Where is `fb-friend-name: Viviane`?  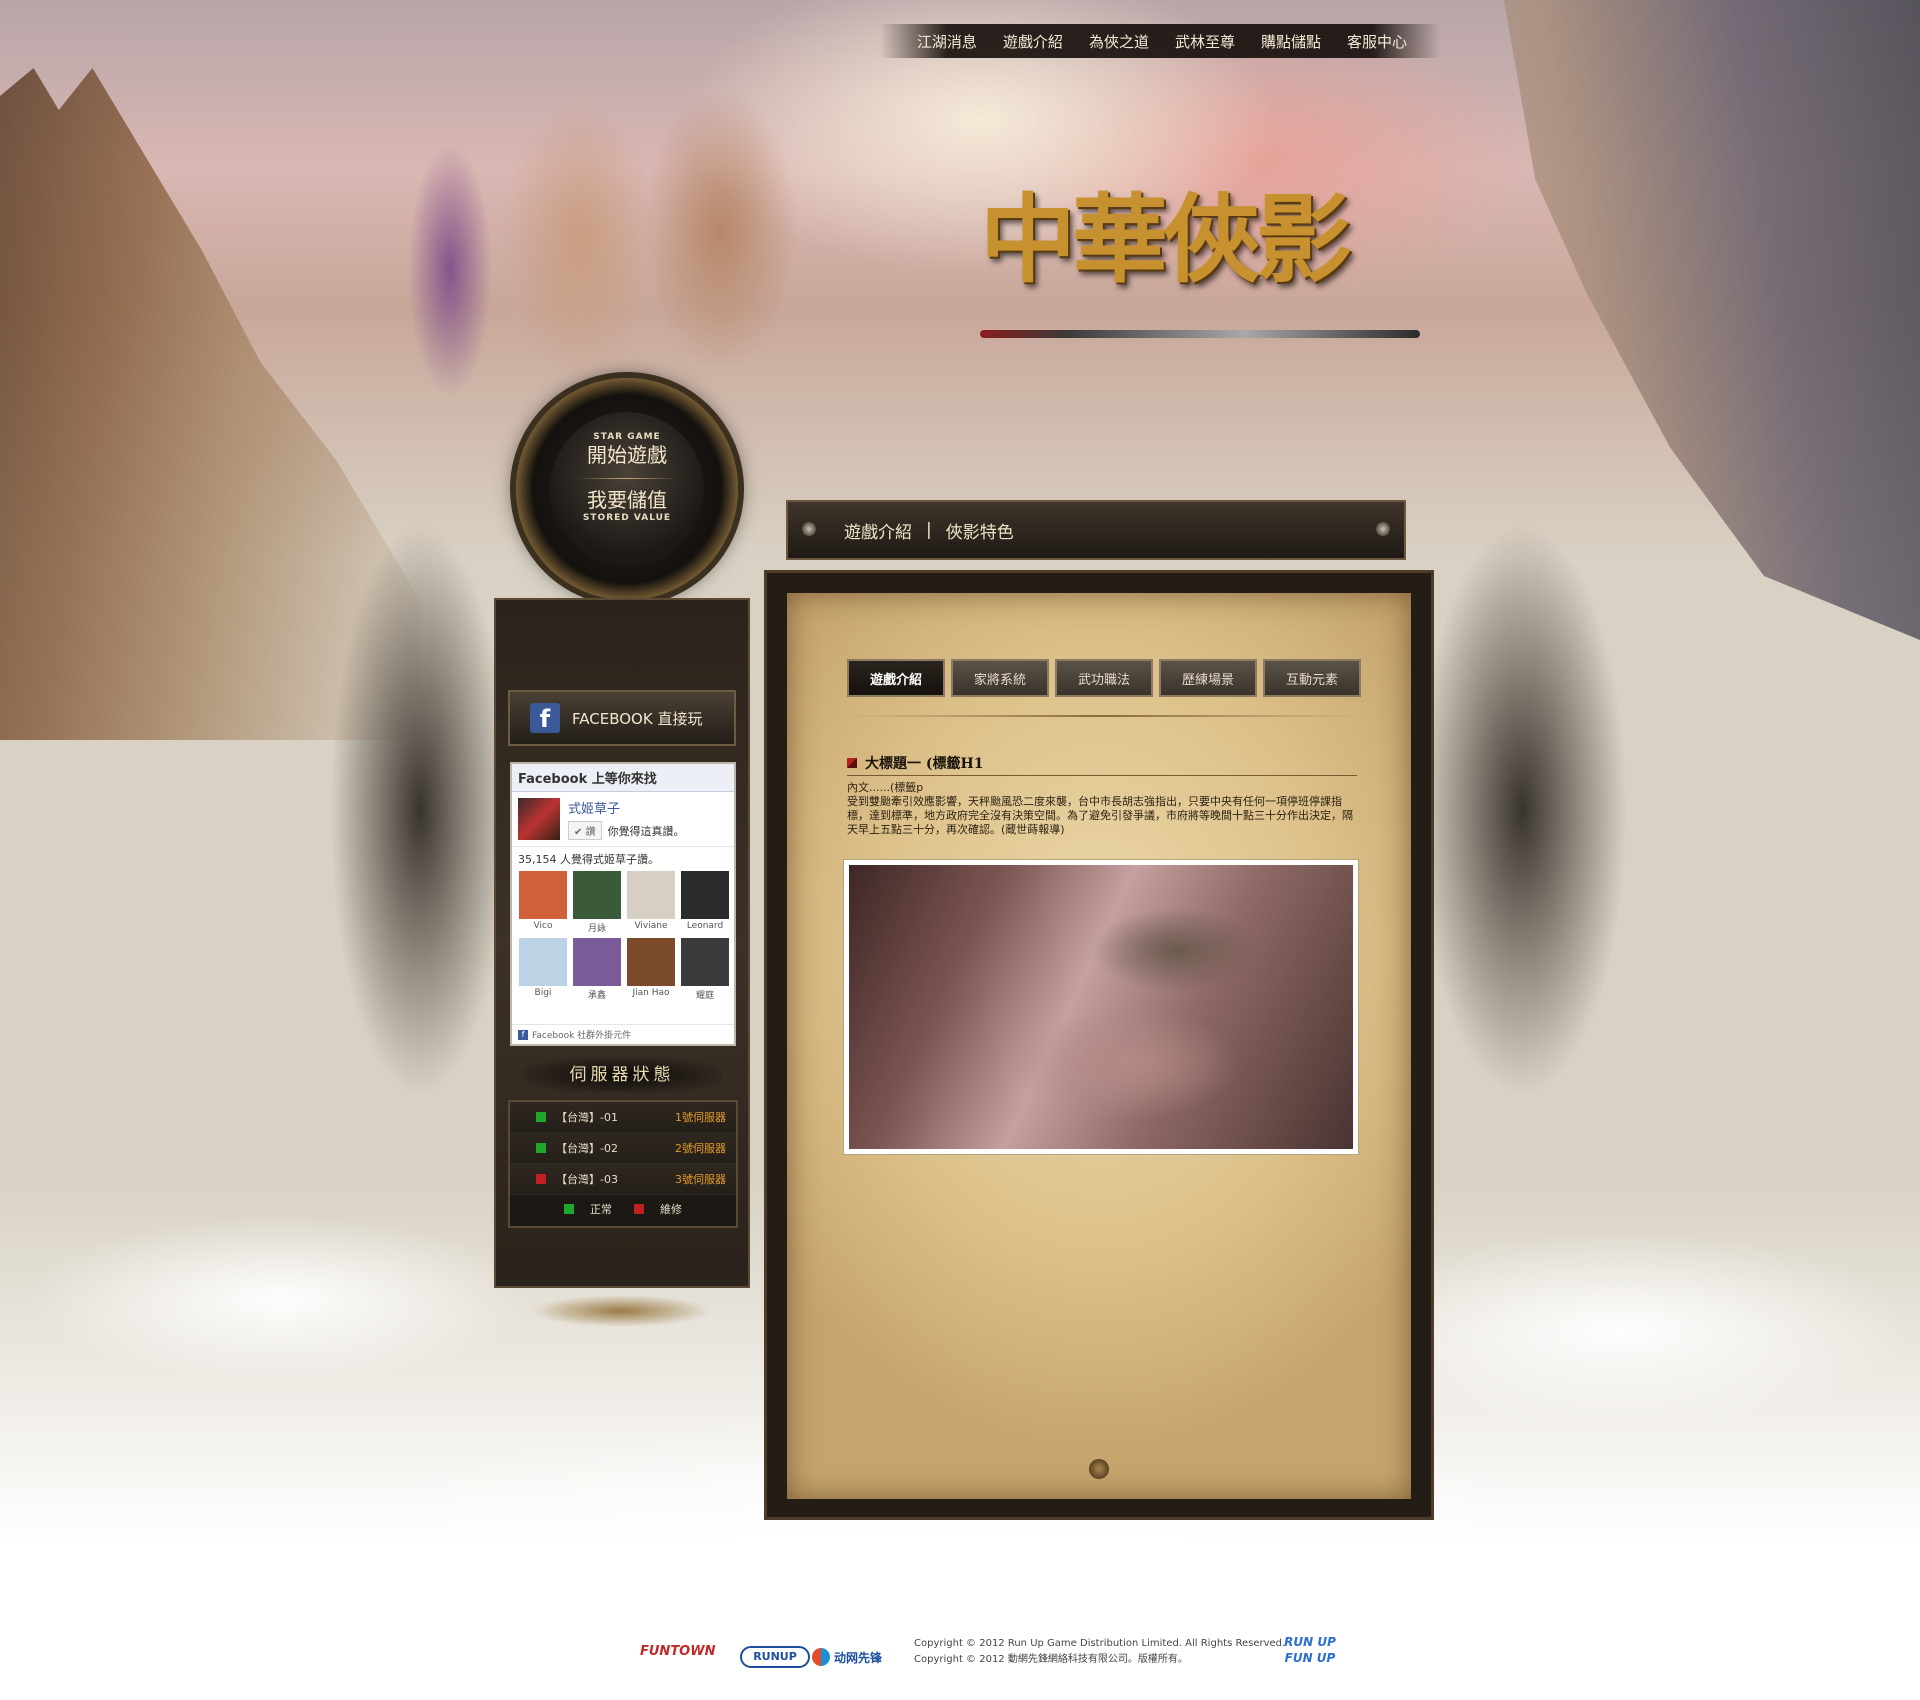
fb-friend-name: Viviane is located at coordinates (651, 926).